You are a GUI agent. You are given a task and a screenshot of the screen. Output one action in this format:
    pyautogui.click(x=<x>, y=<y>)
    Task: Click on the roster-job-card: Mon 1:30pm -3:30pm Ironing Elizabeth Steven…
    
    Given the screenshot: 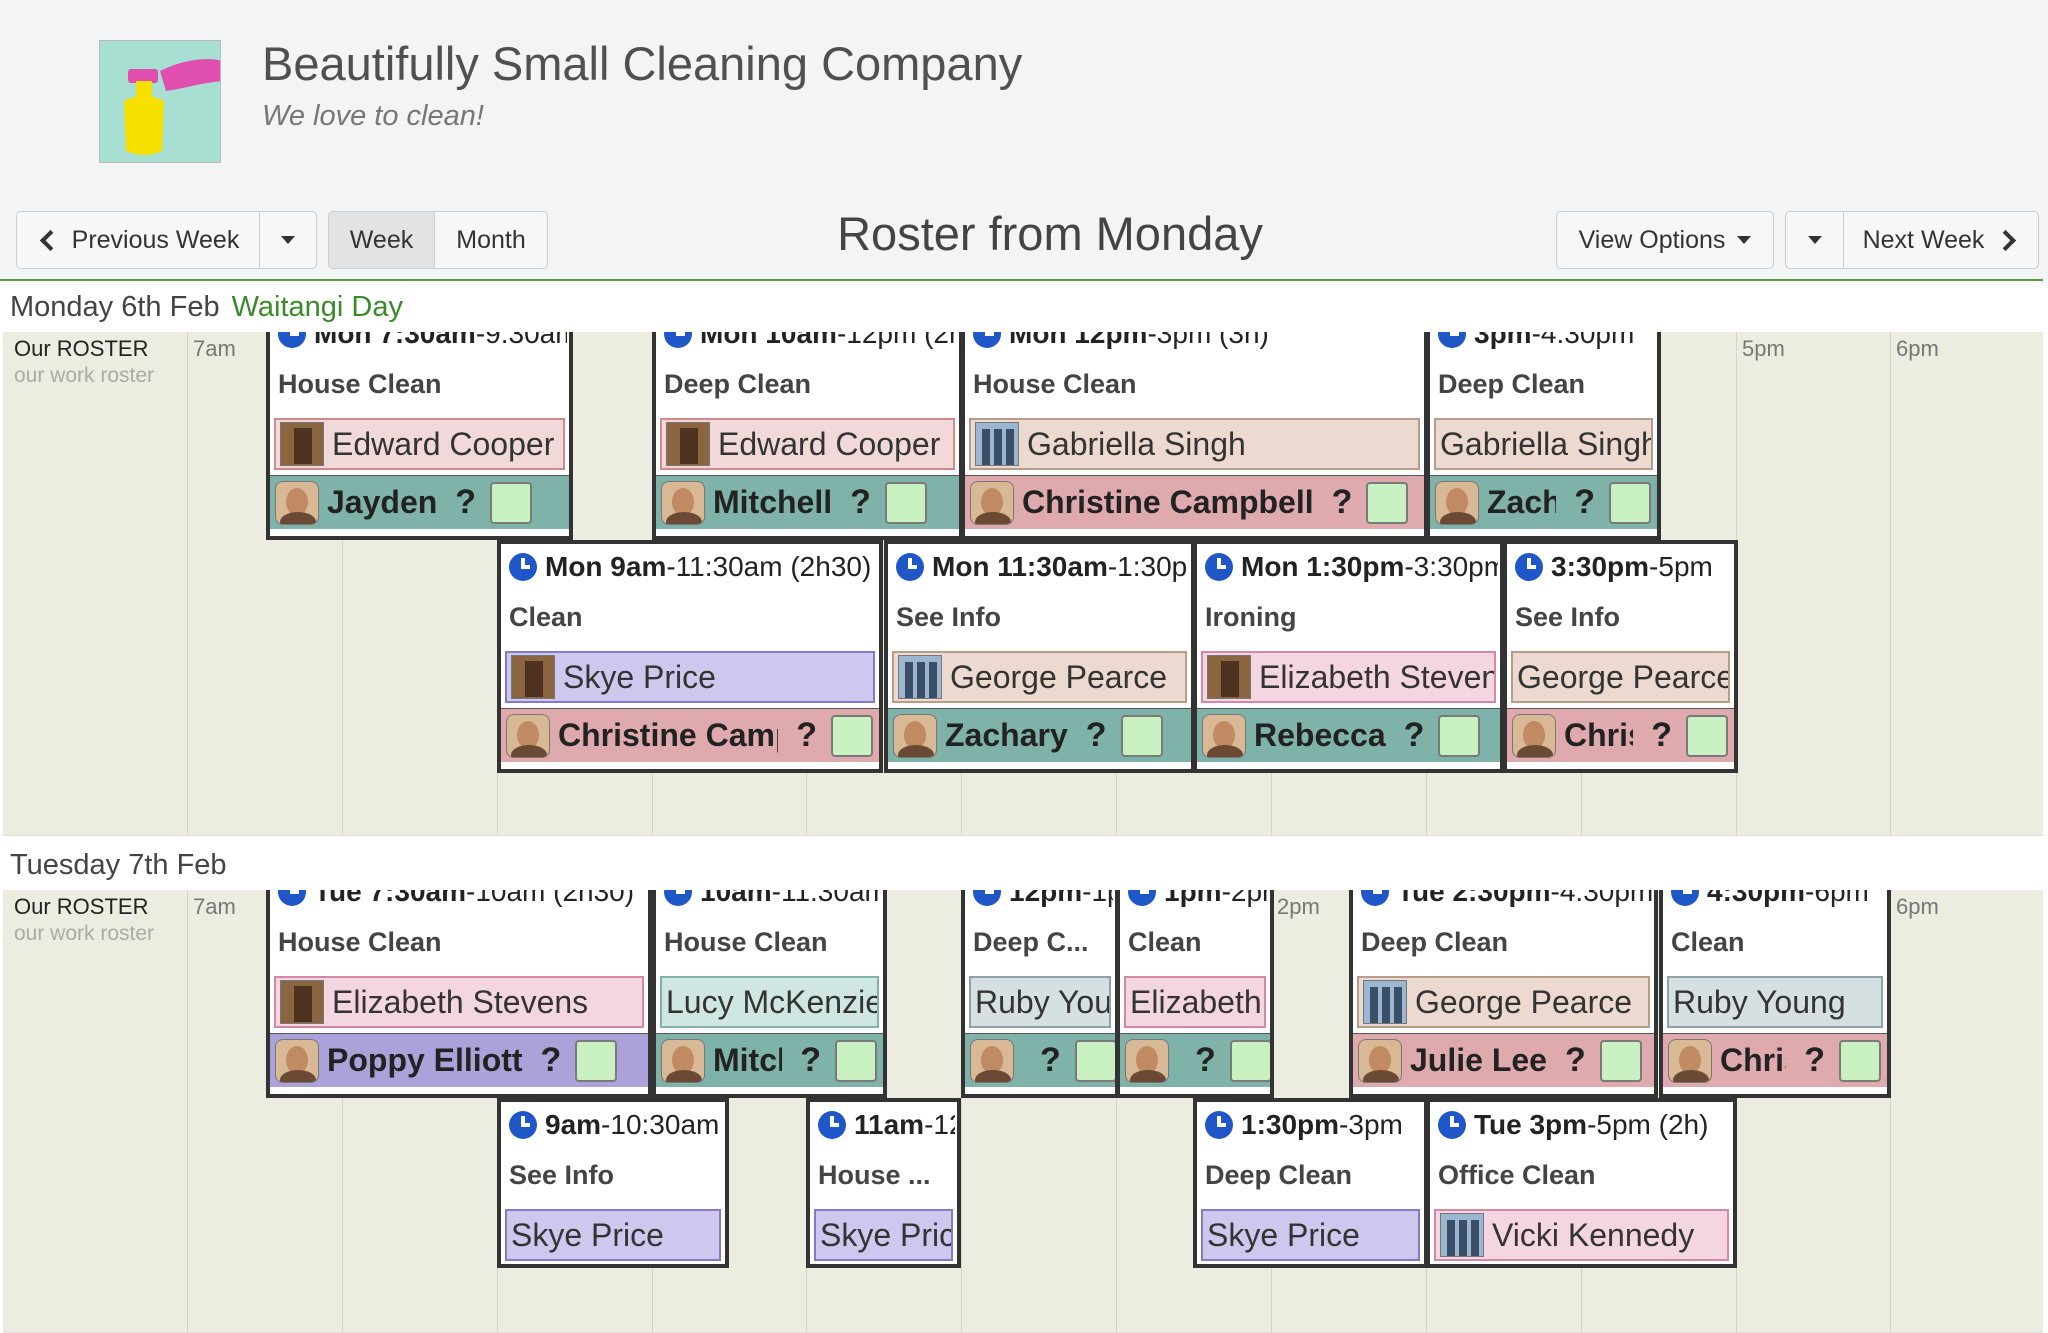 What is the action you would take?
    pyautogui.click(x=1348, y=656)
    